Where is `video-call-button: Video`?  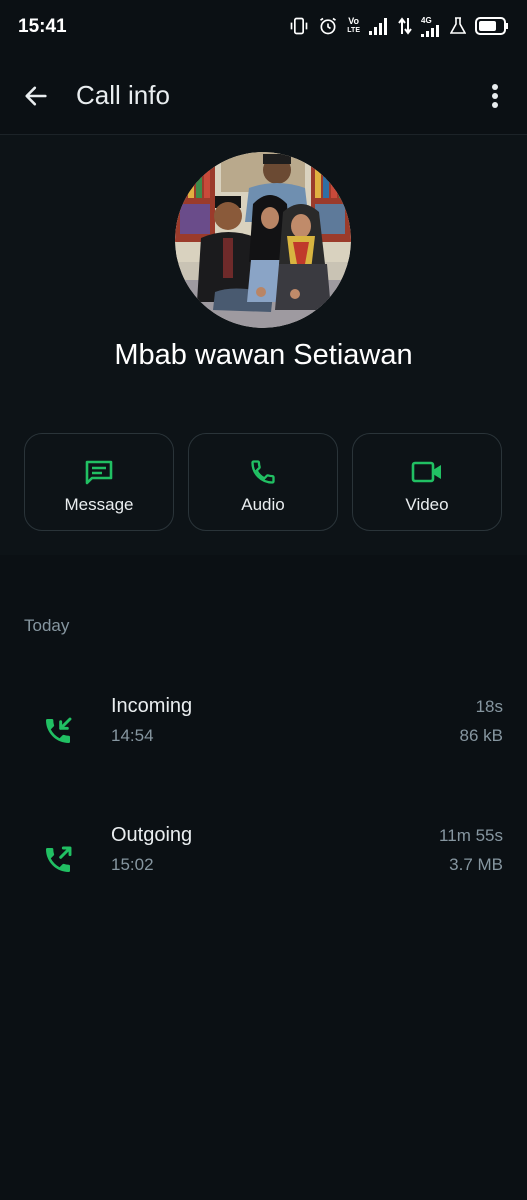 video-call-button: Video is located at coordinates (427, 482).